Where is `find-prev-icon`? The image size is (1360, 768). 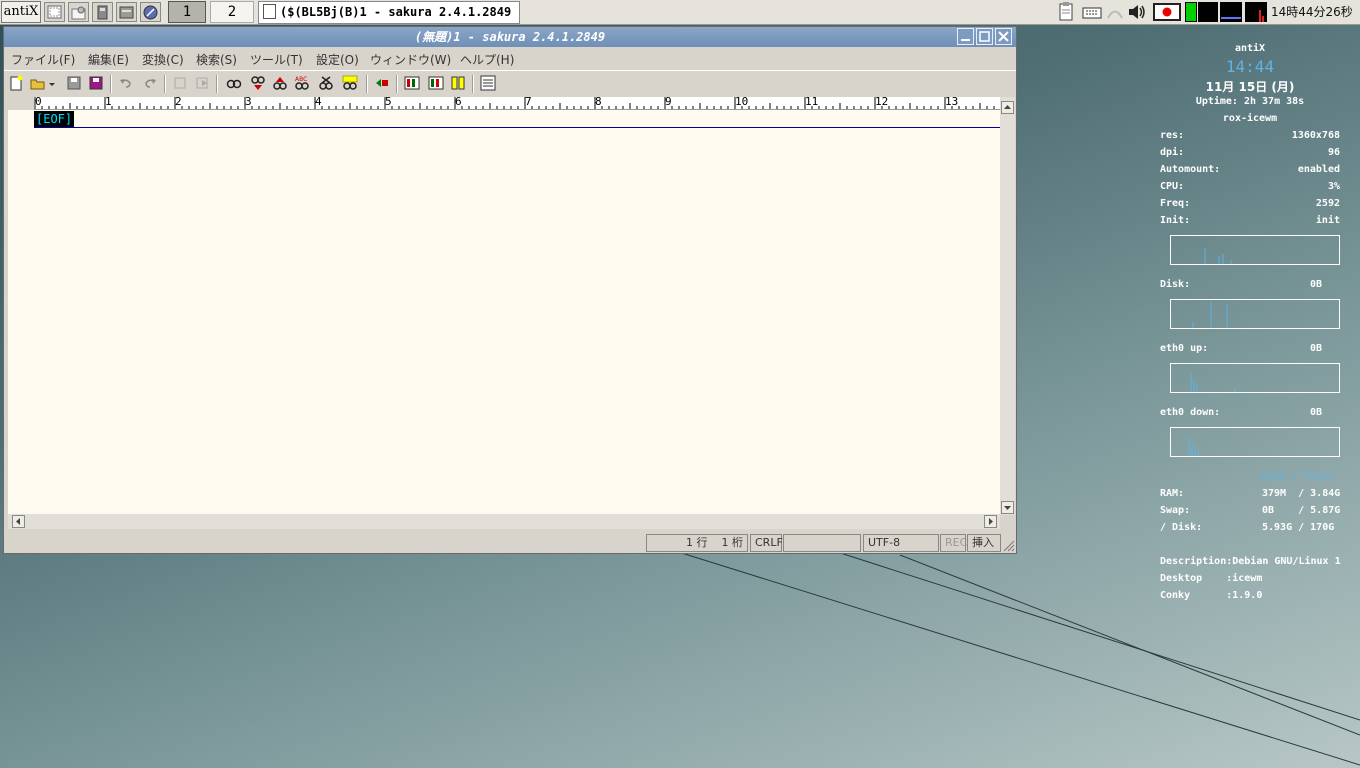
find-prev-icon is located at coordinates (280, 83).